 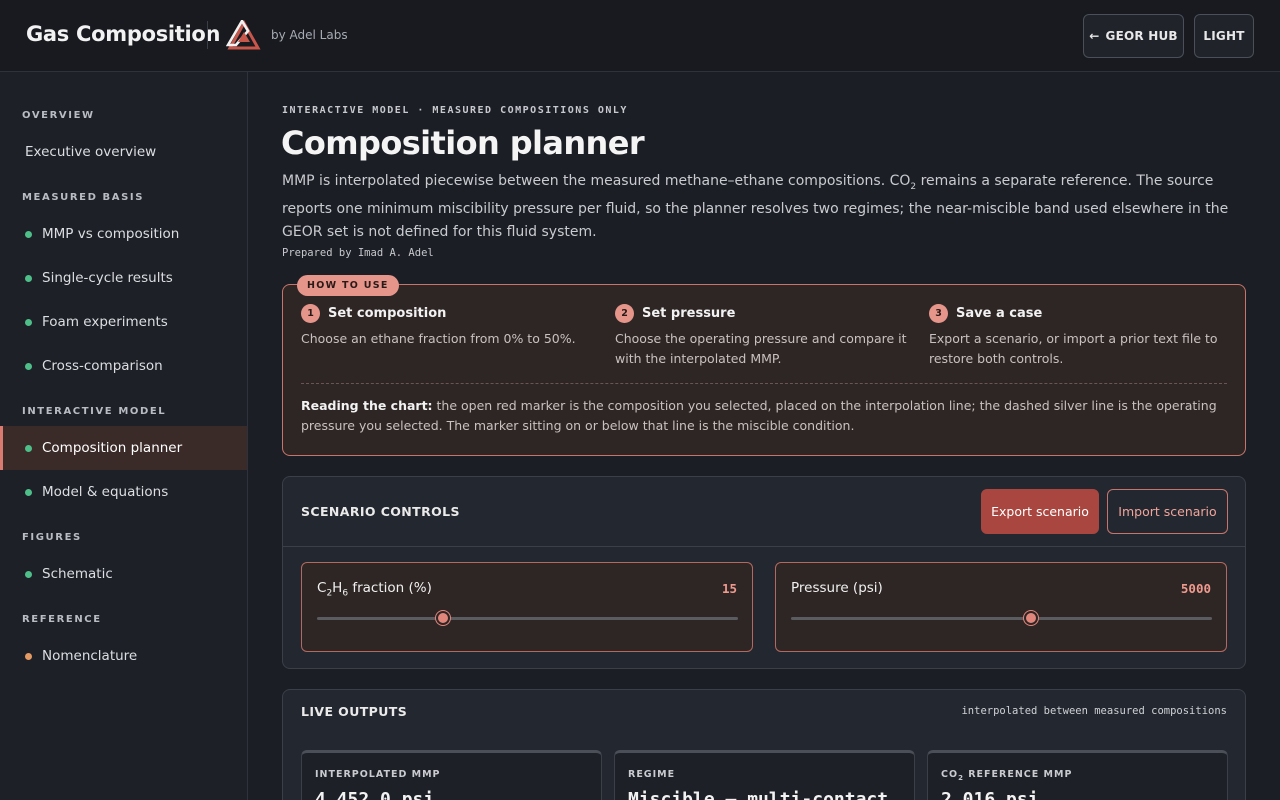 I want to click on output-label: CO2 REFERENCE MMP, so click(x=1006, y=775).